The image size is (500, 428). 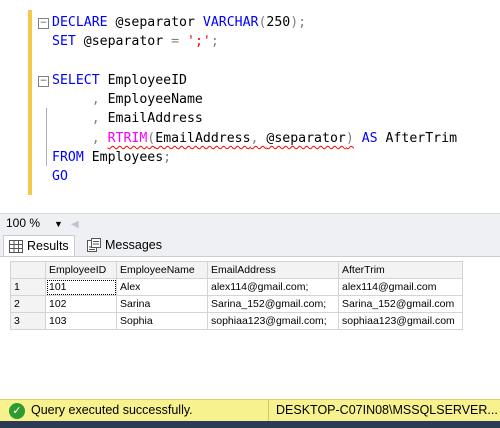 I want to click on code-token: FROM, so click(x=72, y=158).